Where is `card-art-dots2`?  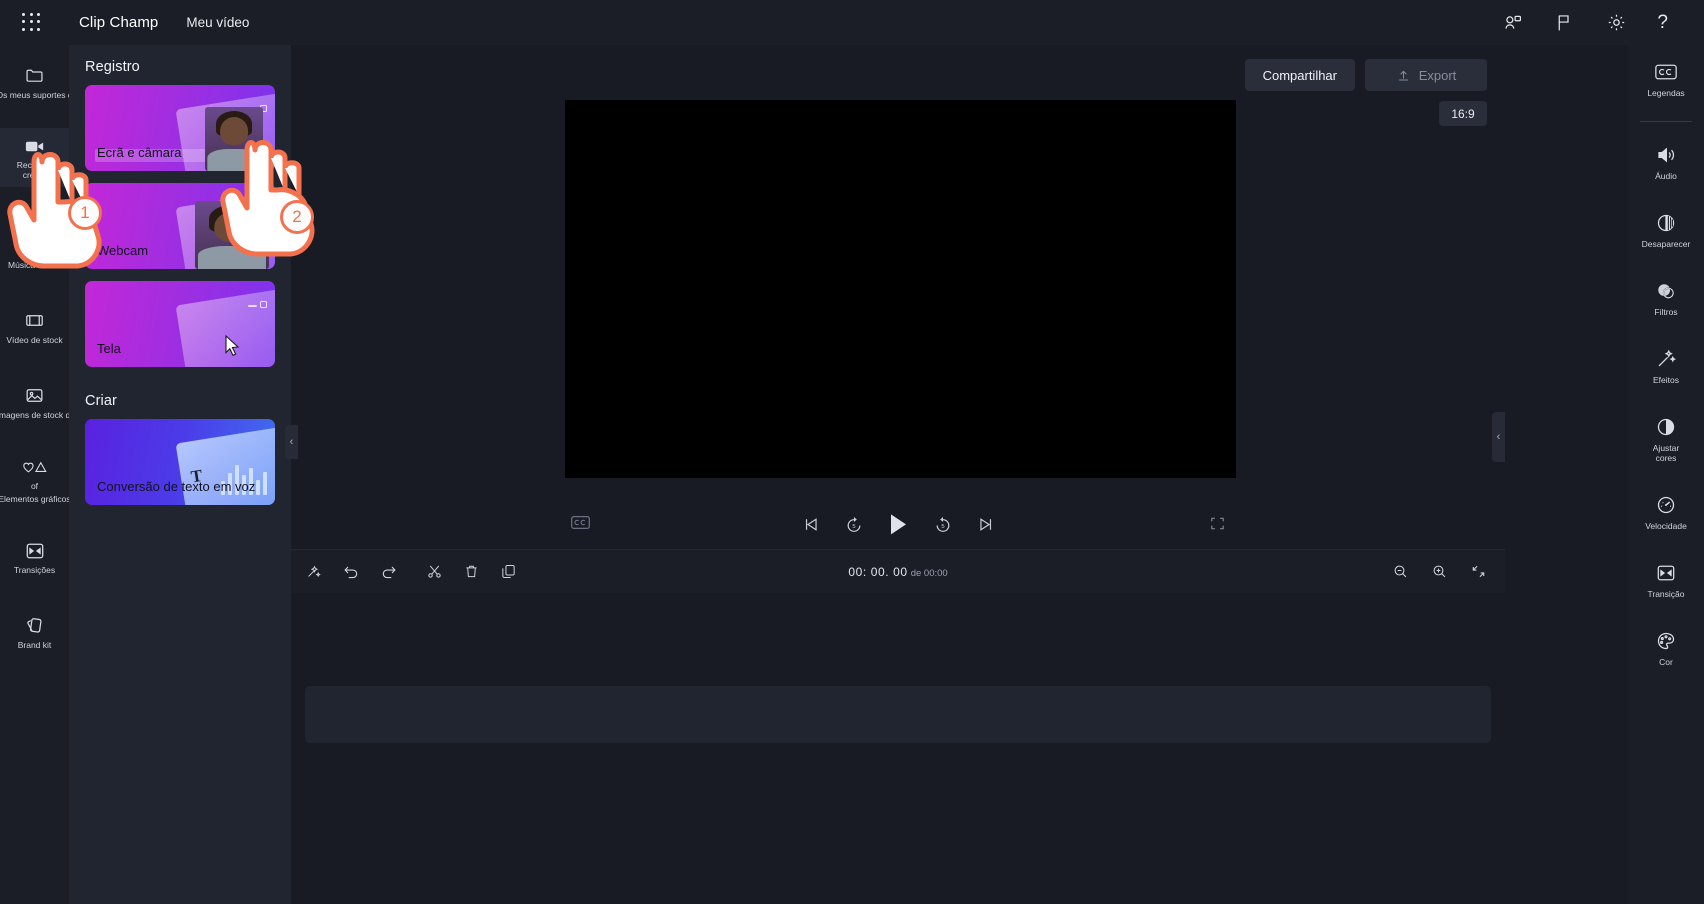
card-art-dots2 is located at coordinates (252, 306).